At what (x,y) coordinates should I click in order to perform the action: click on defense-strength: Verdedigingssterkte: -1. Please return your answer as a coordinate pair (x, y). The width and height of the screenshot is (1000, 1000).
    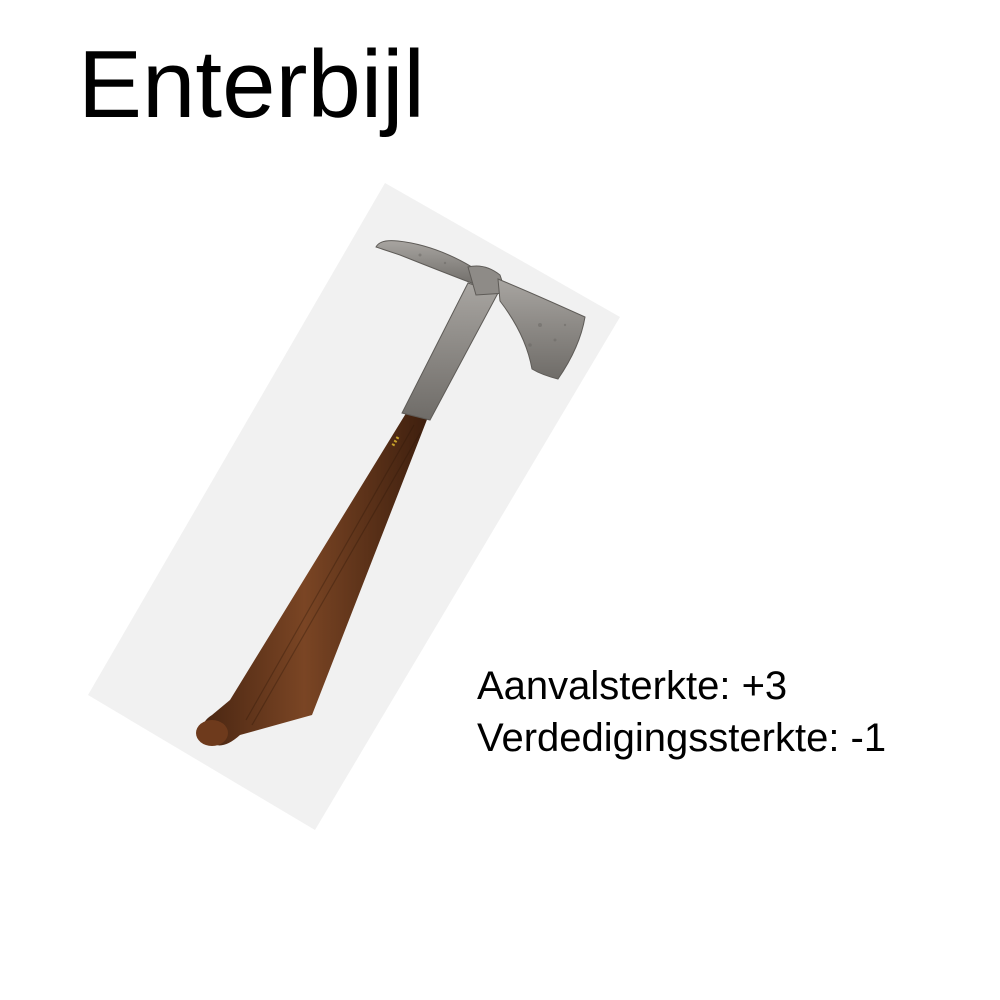
    Looking at the image, I should click on (682, 738).